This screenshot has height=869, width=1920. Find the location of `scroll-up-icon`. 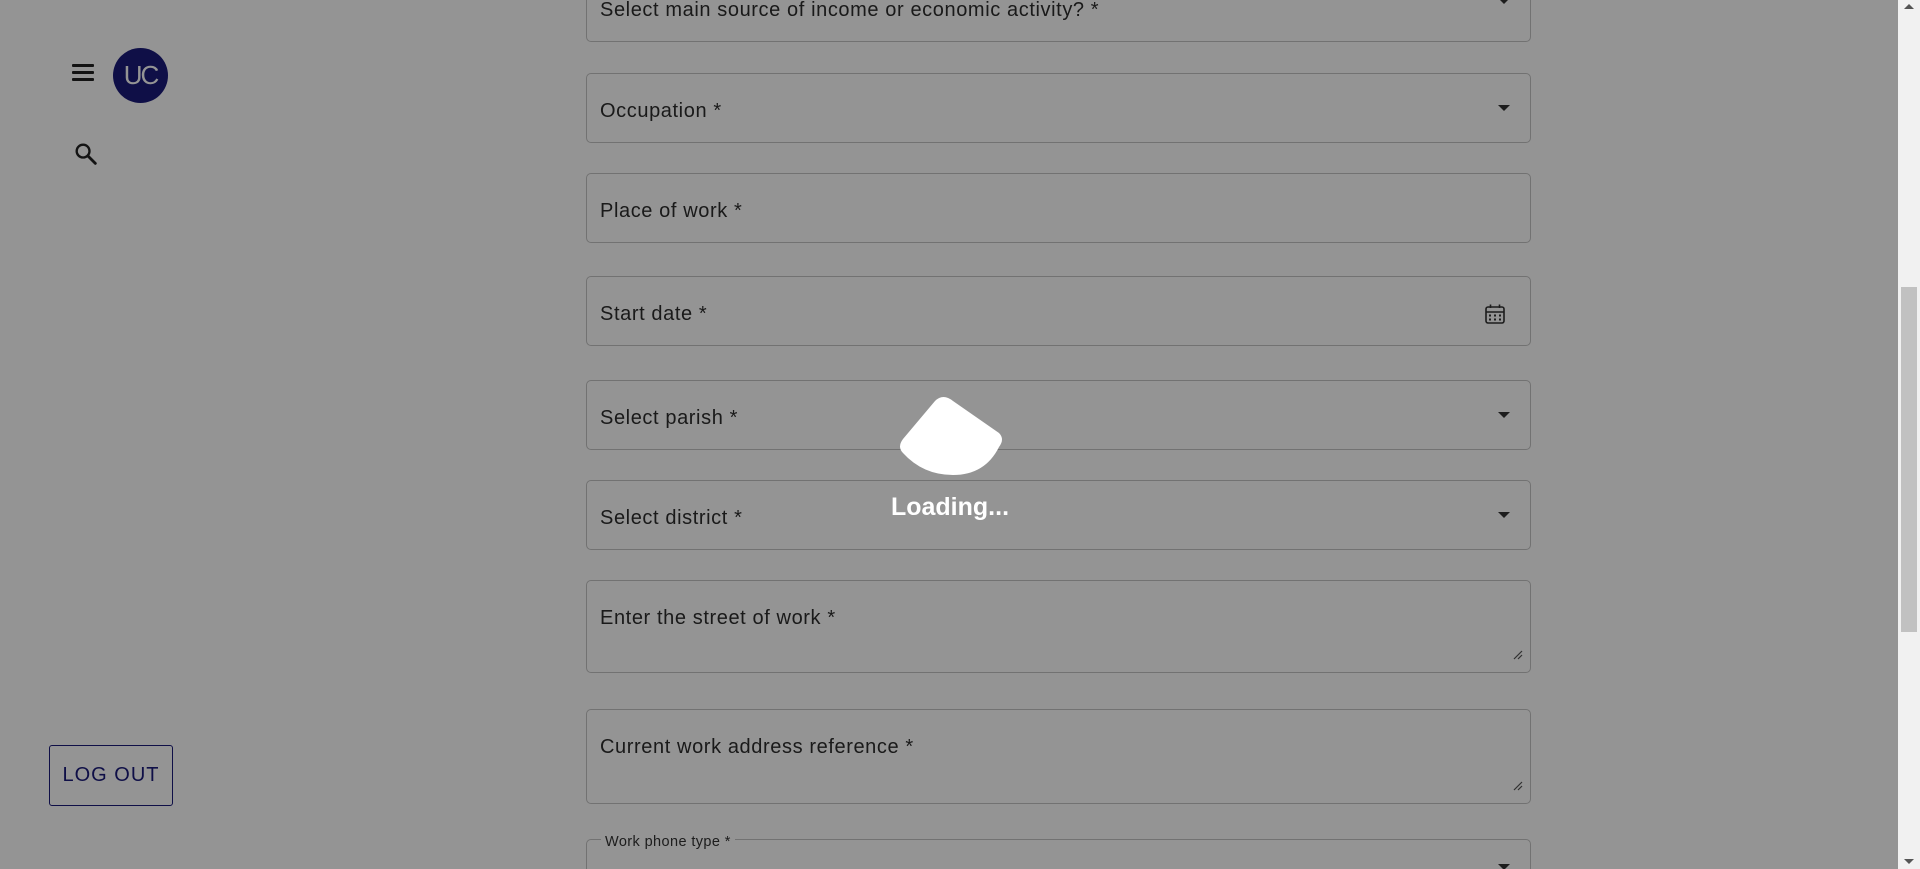

scroll-up-icon is located at coordinates (1909, 6).